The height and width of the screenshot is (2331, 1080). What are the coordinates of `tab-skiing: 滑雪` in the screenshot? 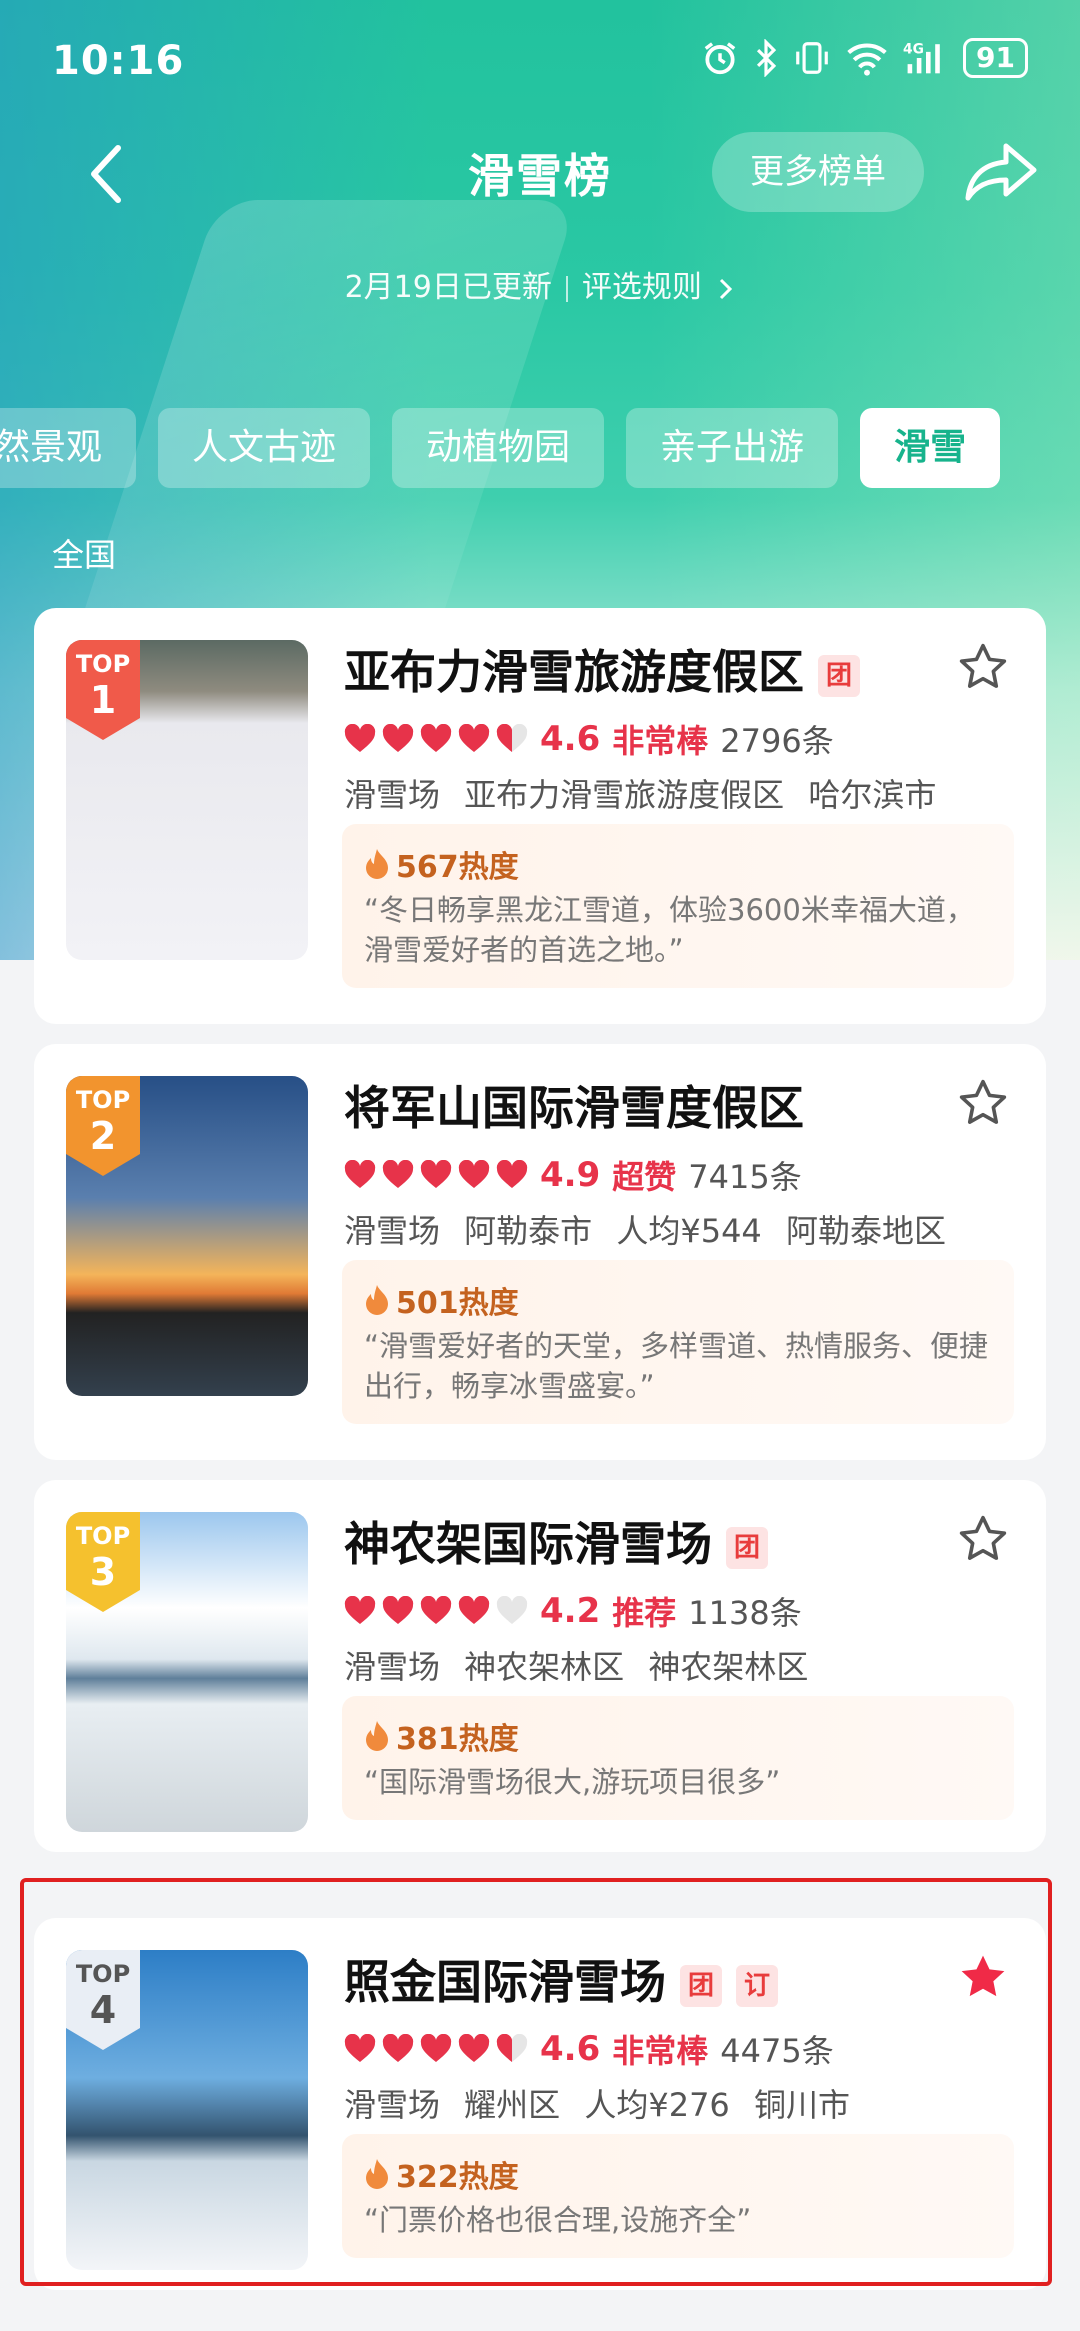 It's located at (930, 448).